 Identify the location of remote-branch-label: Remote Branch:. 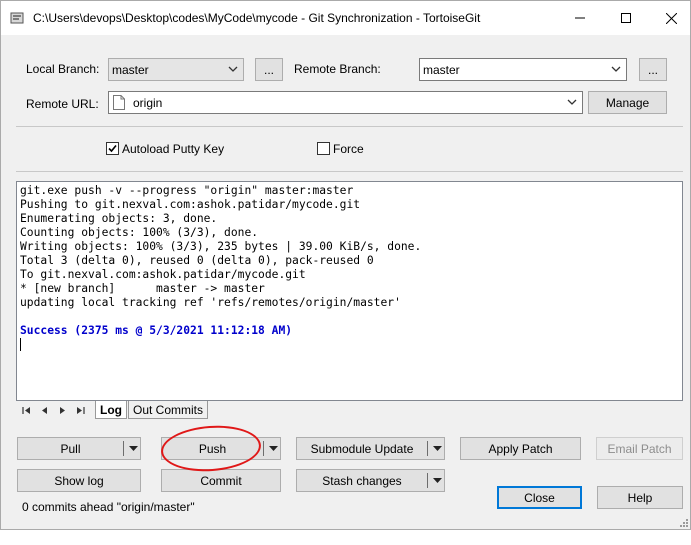
(337, 69).